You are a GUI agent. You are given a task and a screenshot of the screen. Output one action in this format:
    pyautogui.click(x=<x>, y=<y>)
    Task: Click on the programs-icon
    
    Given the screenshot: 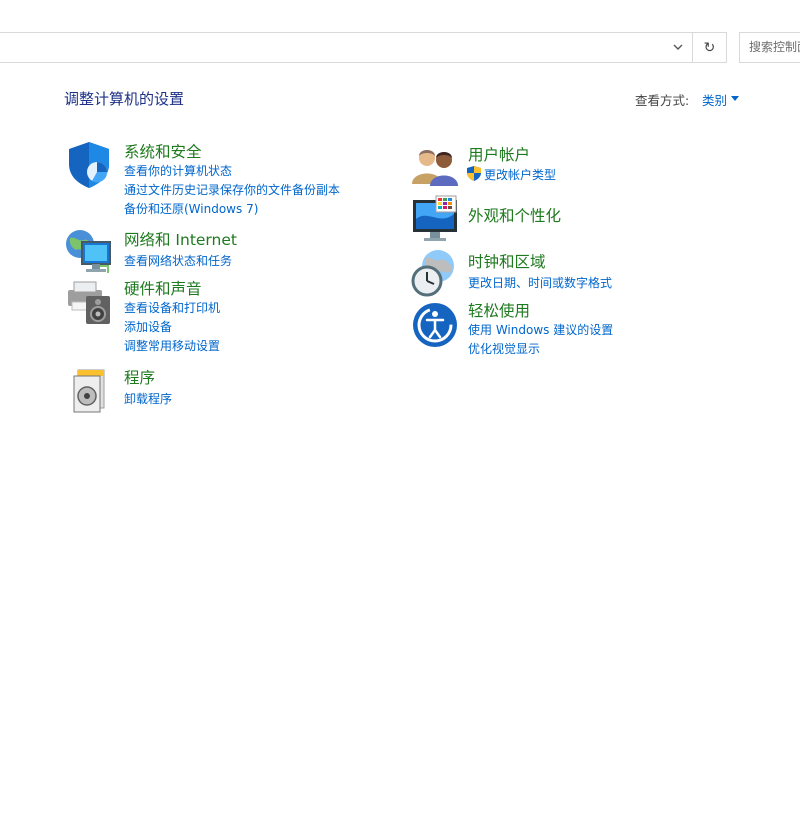 What is the action you would take?
    pyautogui.click(x=89, y=389)
    